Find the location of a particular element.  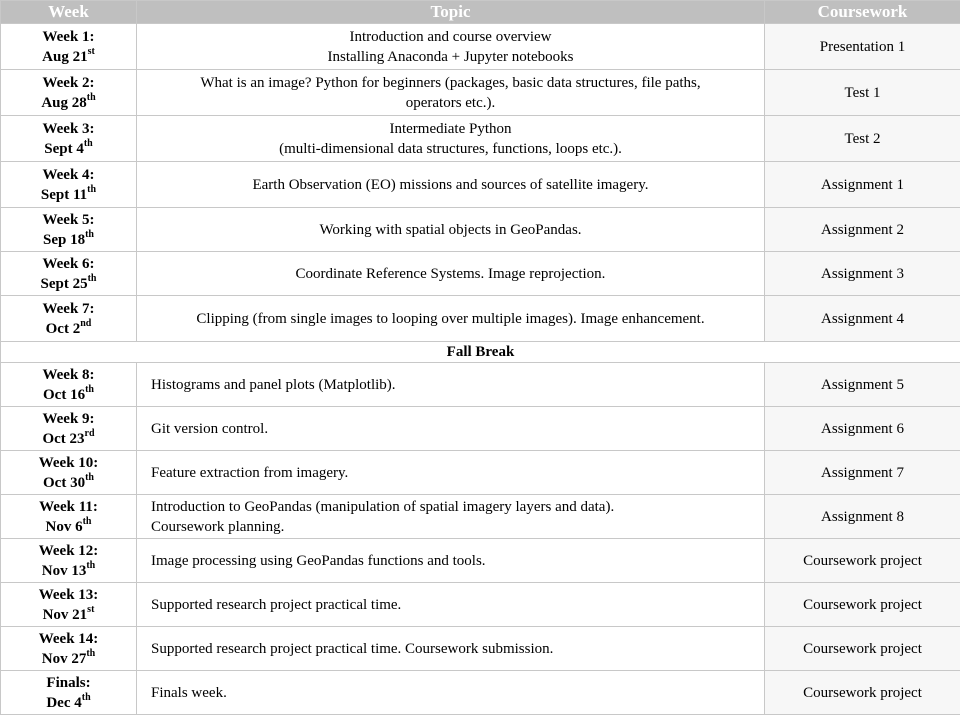

week-date-text: Nov 6 is located at coordinates (64, 526).